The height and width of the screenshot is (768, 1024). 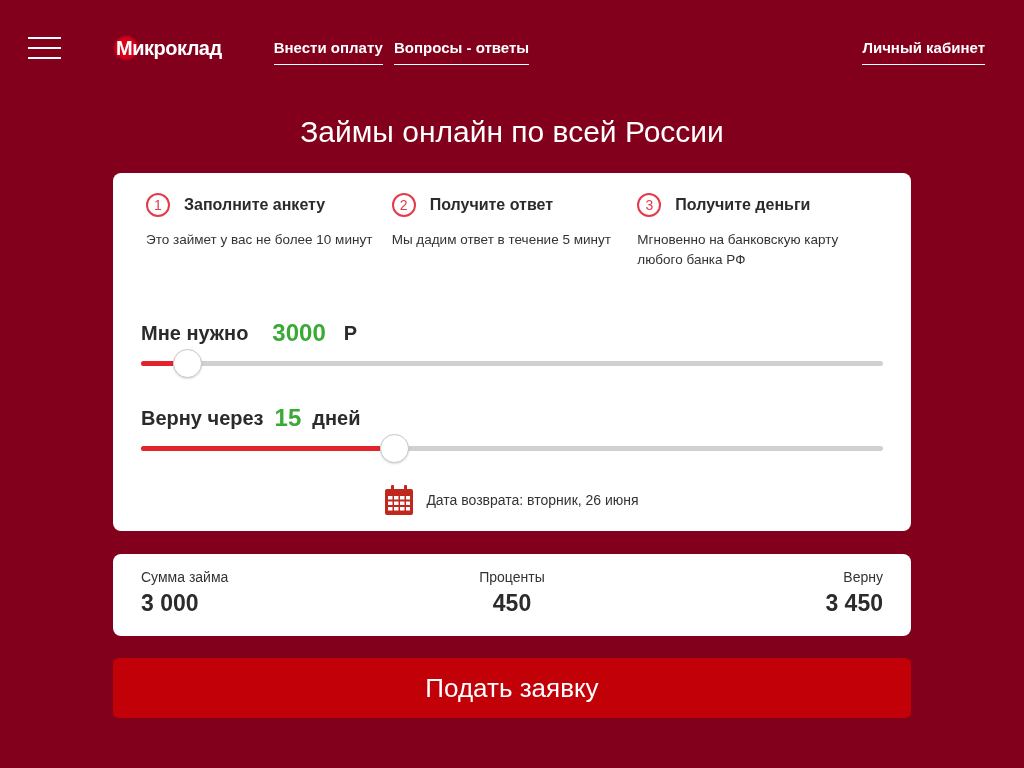 What do you see at coordinates (854, 603) in the screenshot?
I see `summary-value: 3 450` at bounding box center [854, 603].